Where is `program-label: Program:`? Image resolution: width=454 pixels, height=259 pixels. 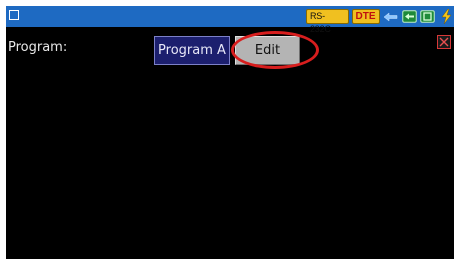
program-label: Program: is located at coordinates (38, 47).